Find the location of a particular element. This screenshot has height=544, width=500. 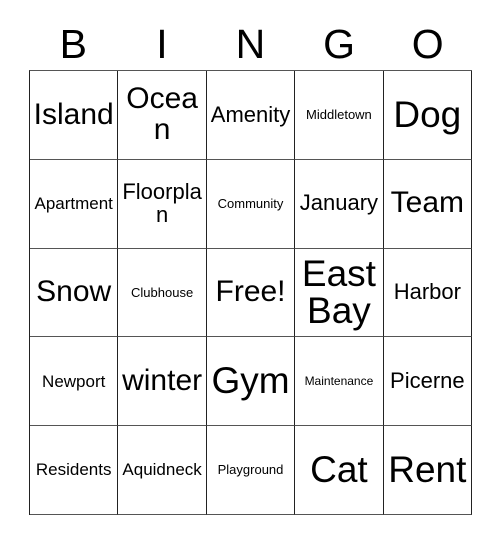

bingo-cell: Dog is located at coordinates (428, 115).